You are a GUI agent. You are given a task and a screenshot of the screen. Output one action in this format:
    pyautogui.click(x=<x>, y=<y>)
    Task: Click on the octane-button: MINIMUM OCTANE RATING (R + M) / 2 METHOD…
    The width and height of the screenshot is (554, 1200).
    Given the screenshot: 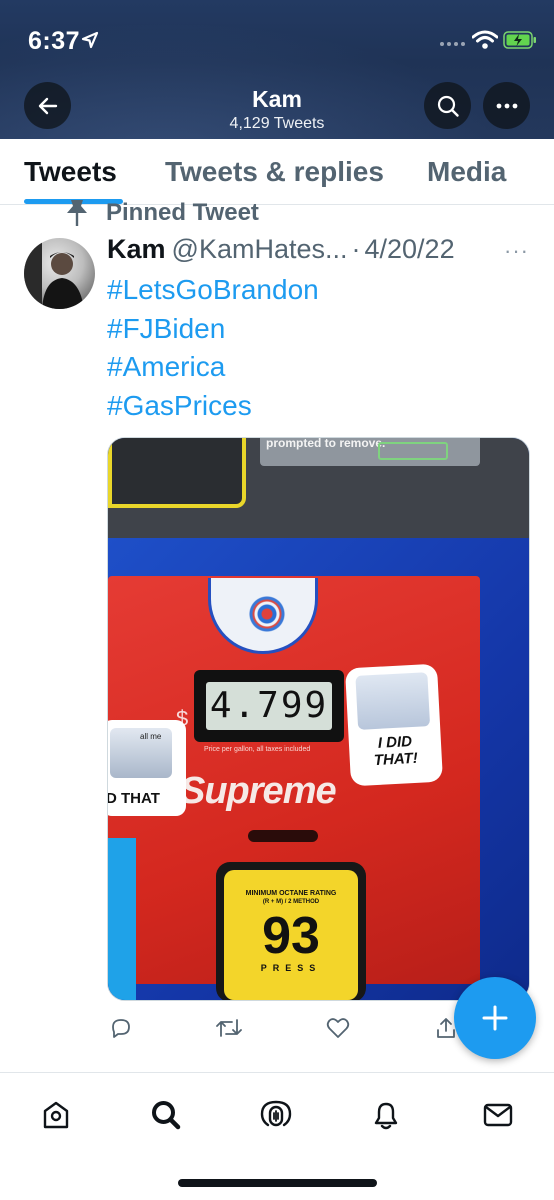 What is the action you would take?
    pyautogui.click(x=291, y=931)
    